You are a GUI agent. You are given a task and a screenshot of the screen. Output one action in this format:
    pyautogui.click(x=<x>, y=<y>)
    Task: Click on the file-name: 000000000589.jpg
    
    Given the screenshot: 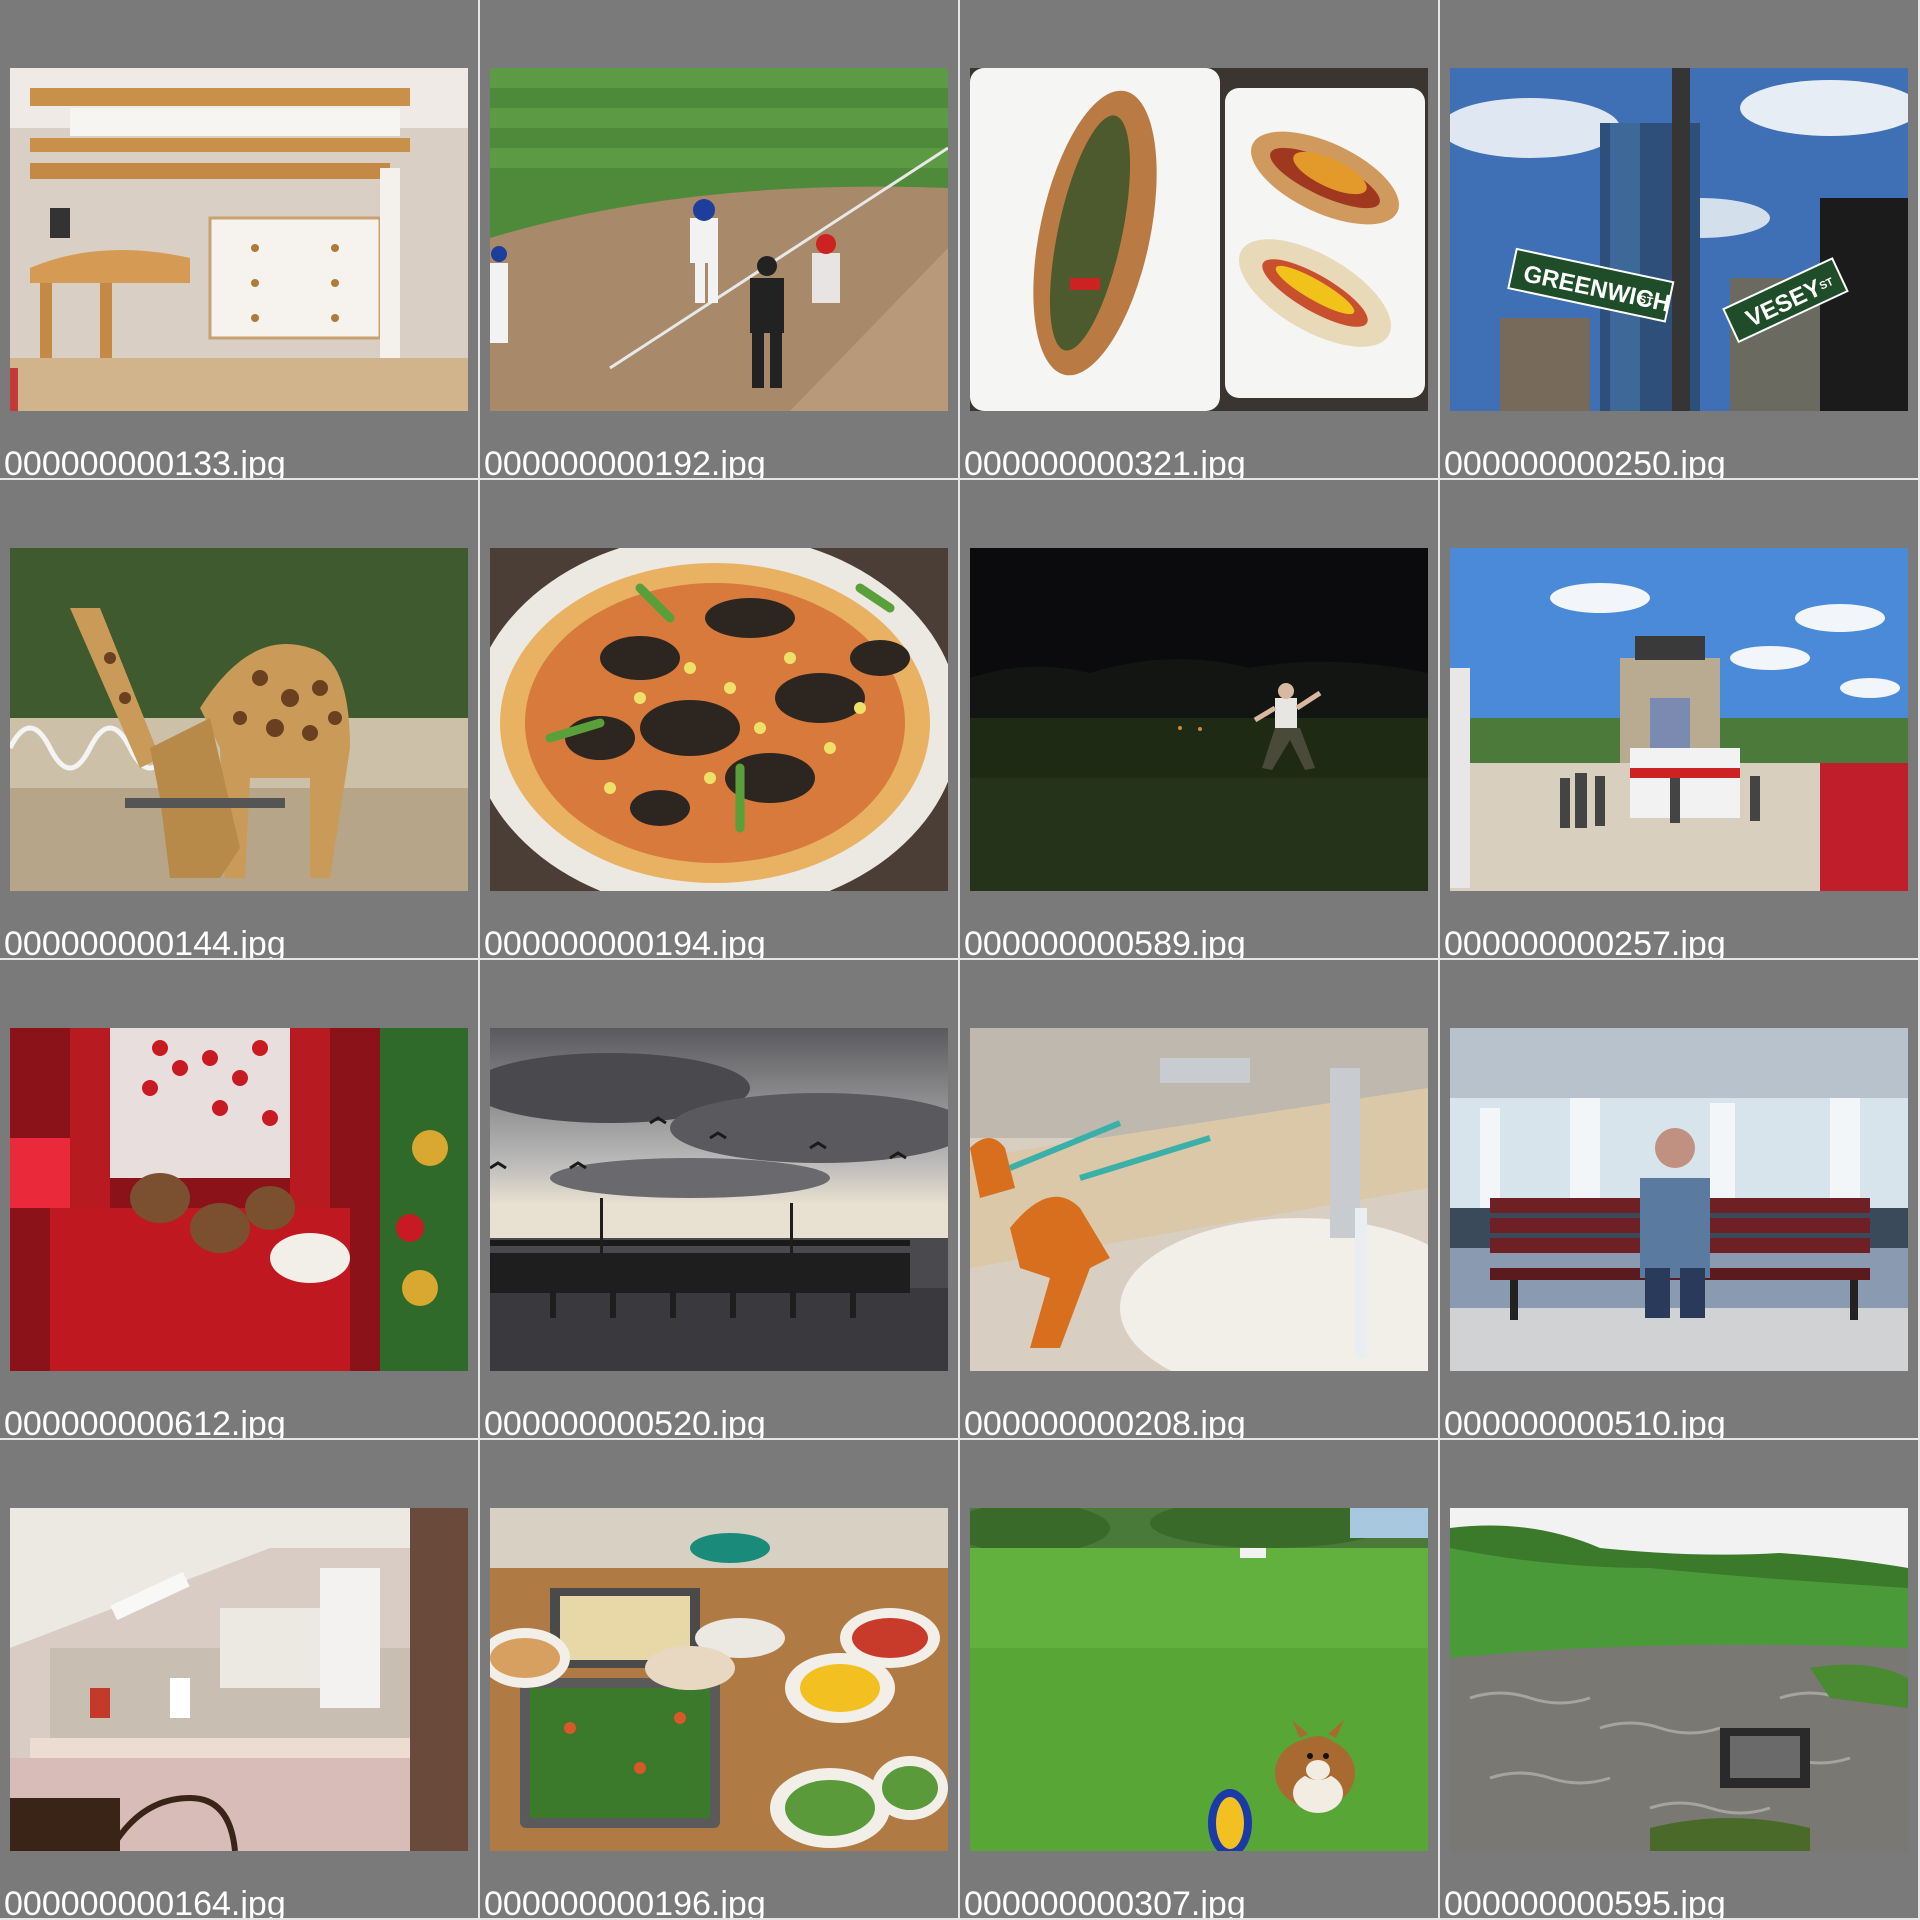 What is the action you would take?
    pyautogui.click(x=1105, y=942)
    